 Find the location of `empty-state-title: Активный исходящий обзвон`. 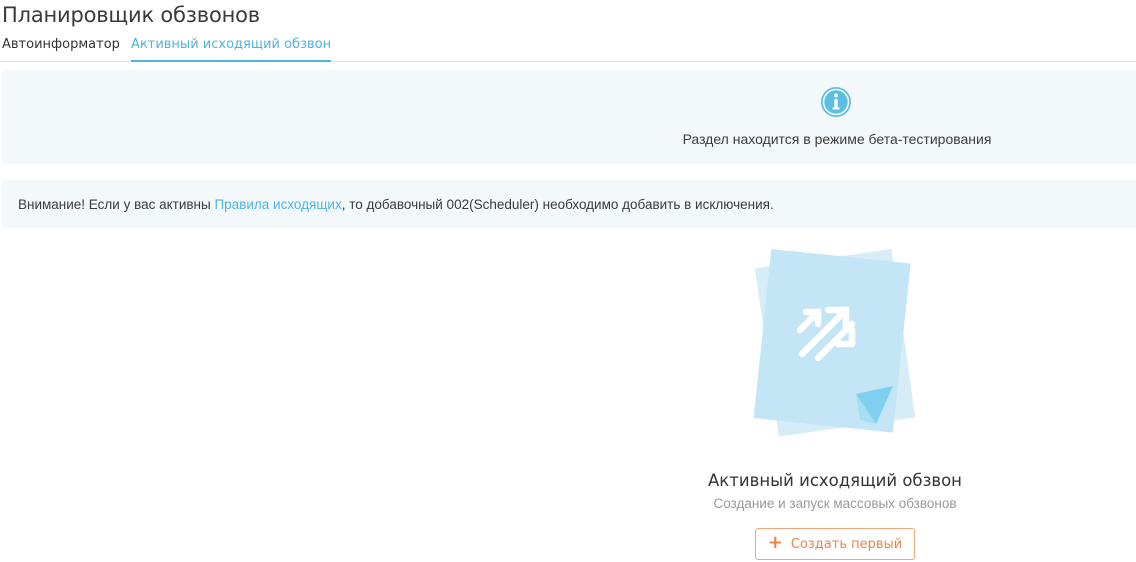

empty-state-title: Активный исходящий обзвон is located at coordinates (835, 480).